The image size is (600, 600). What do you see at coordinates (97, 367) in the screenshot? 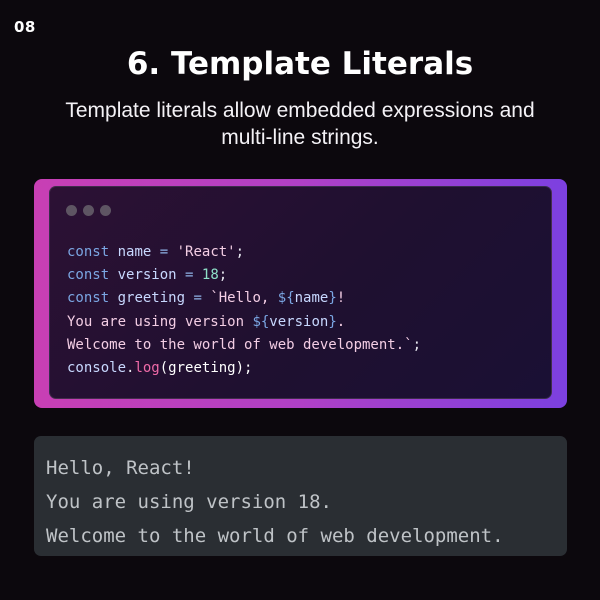
I see `code-token: console` at bounding box center [97, 367].